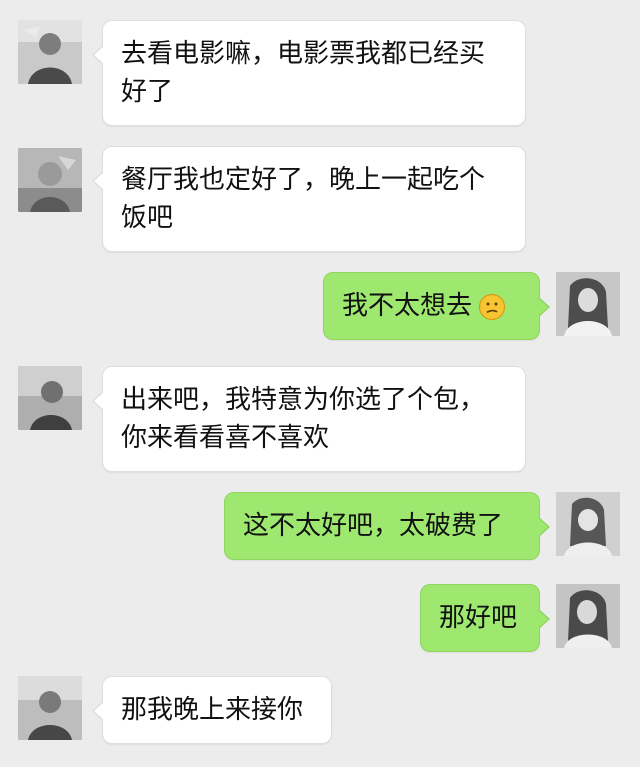 This screenshot has width=640, height=767. I want to click on message-bubble-incoming: 去看电影嘛，电影票我都已经买好了, so click(309, 73).